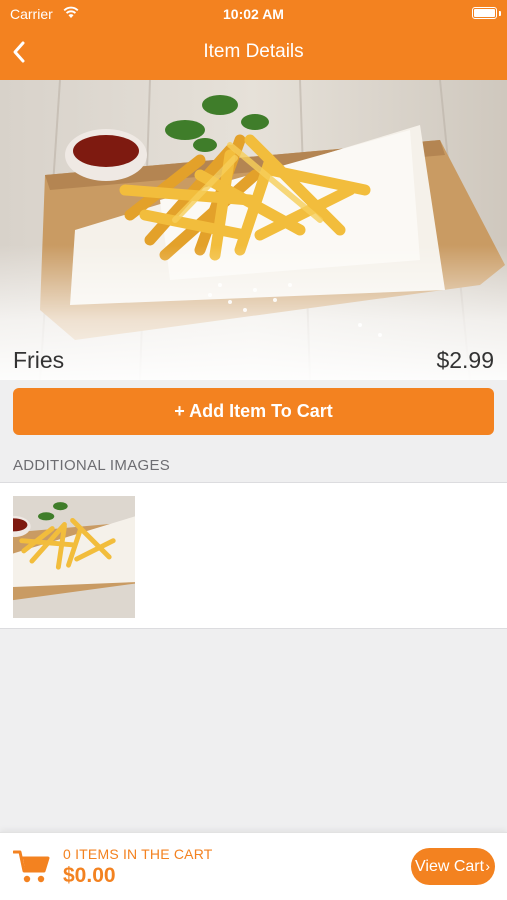 Image resolution: width=507 pixels, height=900 pixels. I want to click on status-bar: Carrier 10:02 AM, so click(253, 14).